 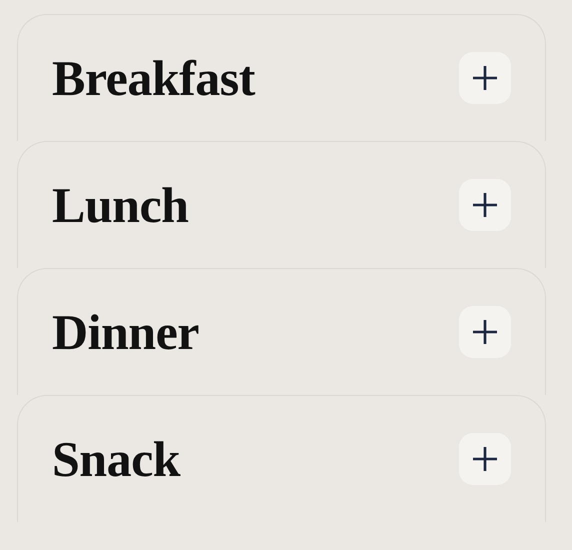 I want to click on meal-title: Breakfast, so click(x=153, y=78).